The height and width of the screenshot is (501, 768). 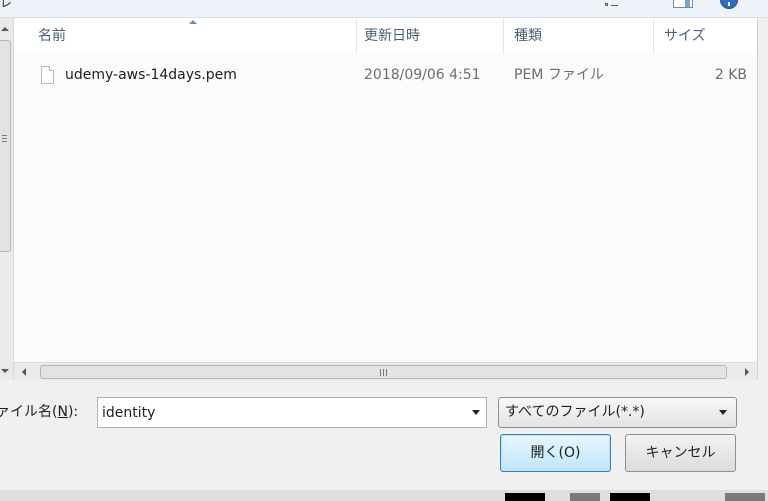 I want to click on filename-combobox, so click(x=292, y=412).